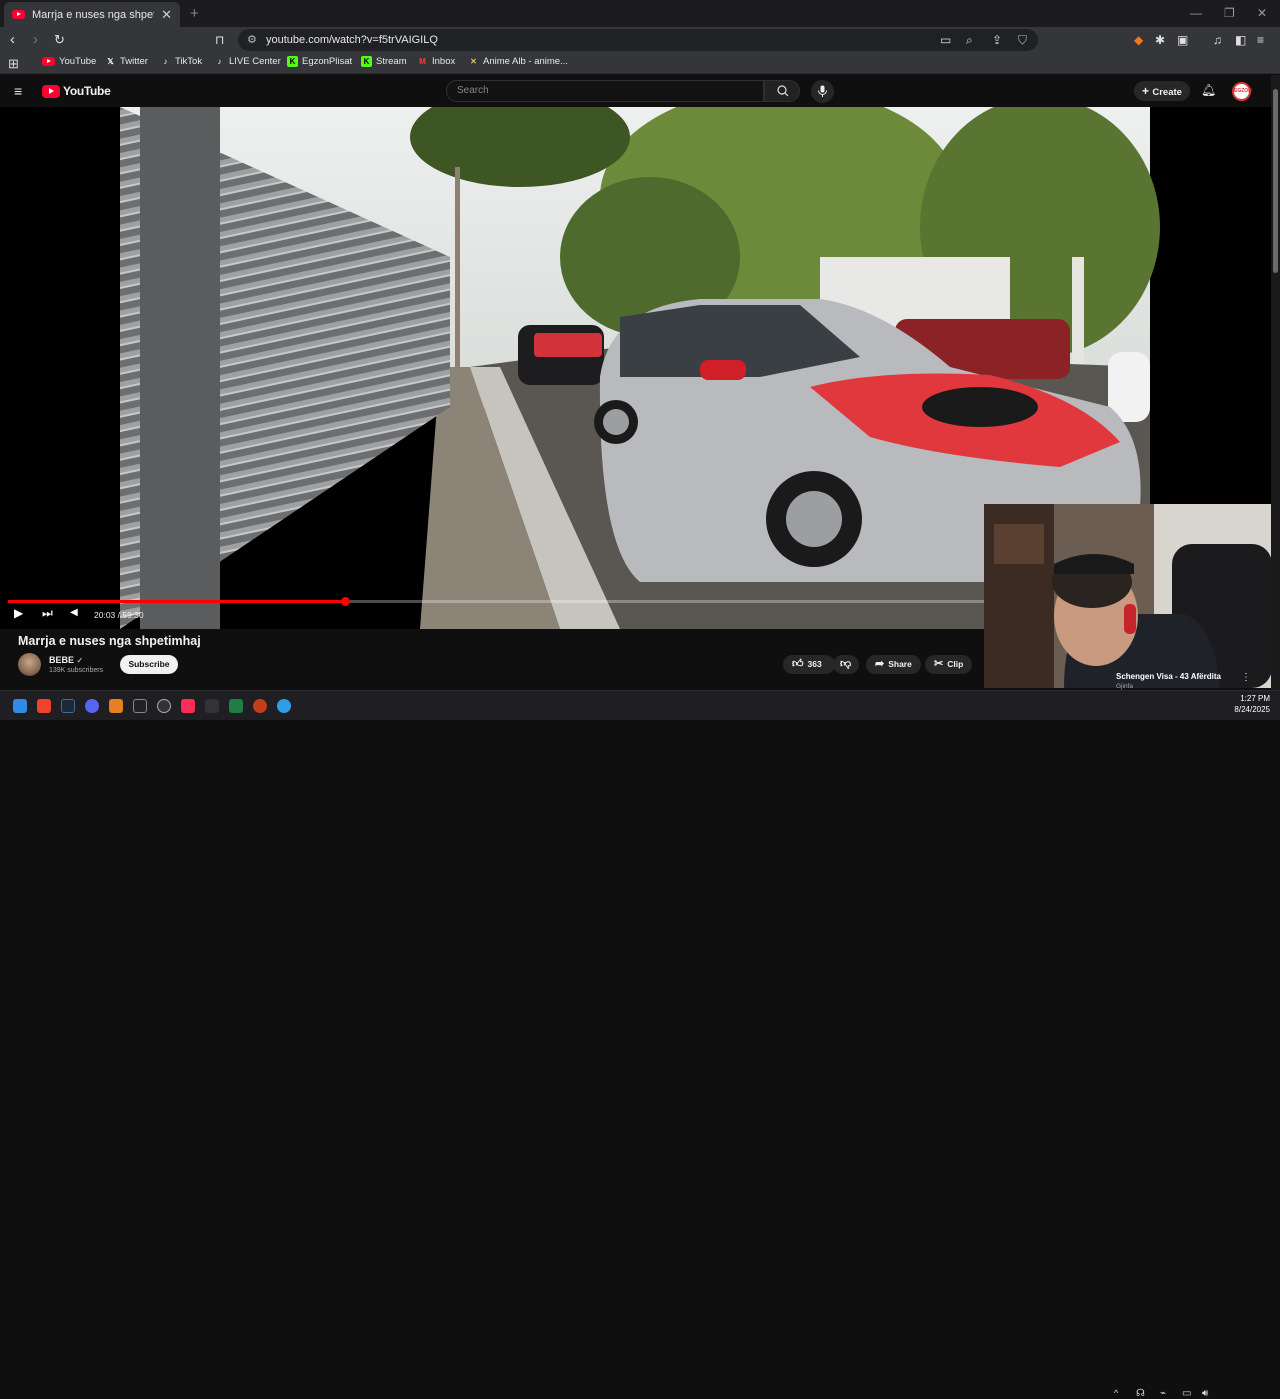  What do you see at coordinates (176, 601) in the screenshot?
I see `progress-fill` at bounding box center [176, 601].